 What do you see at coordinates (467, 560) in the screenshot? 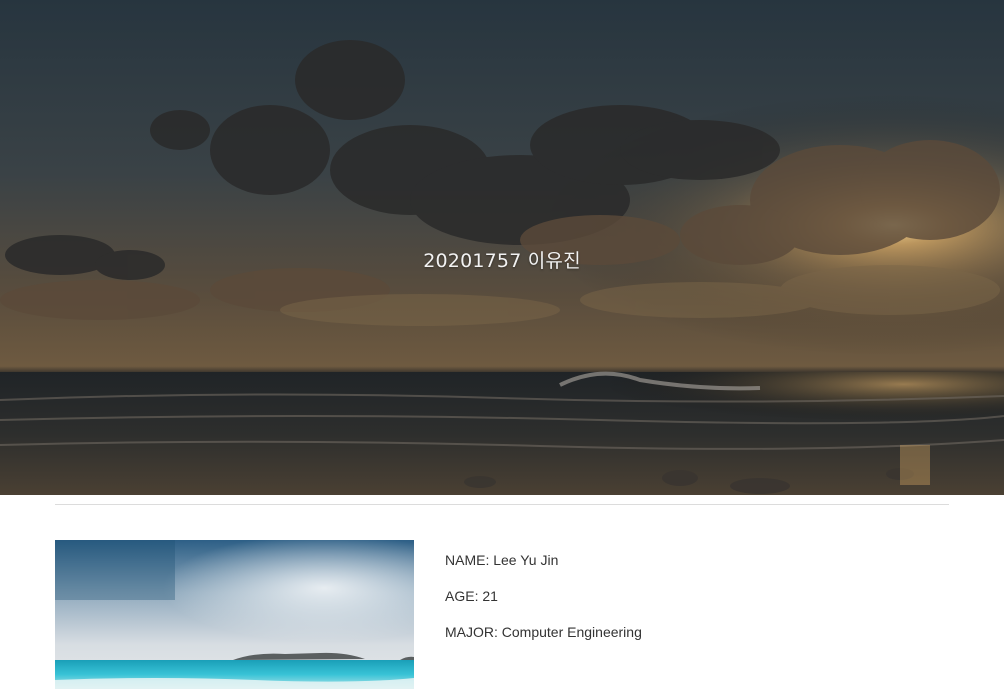
I see `name-label: NAME:` at bounding box center [467, 560].